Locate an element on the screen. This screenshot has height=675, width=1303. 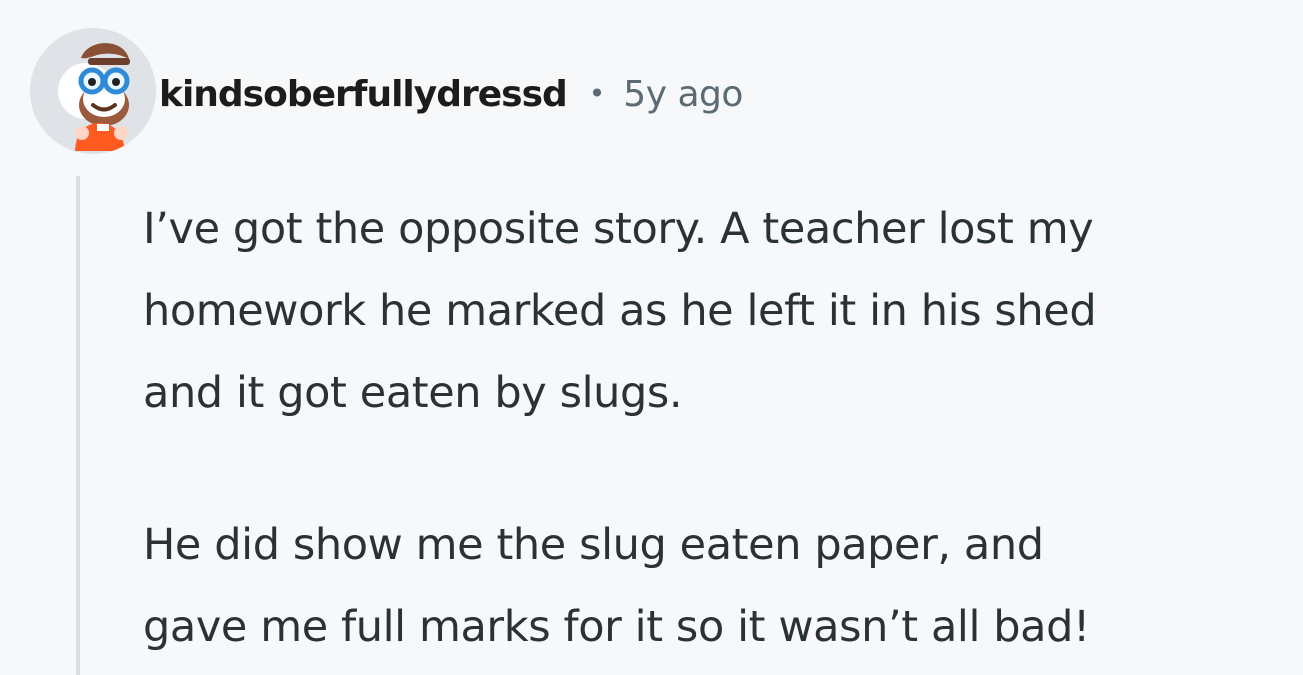
username-link: kindsoberfullydressd is located at coordinates (363, 94).